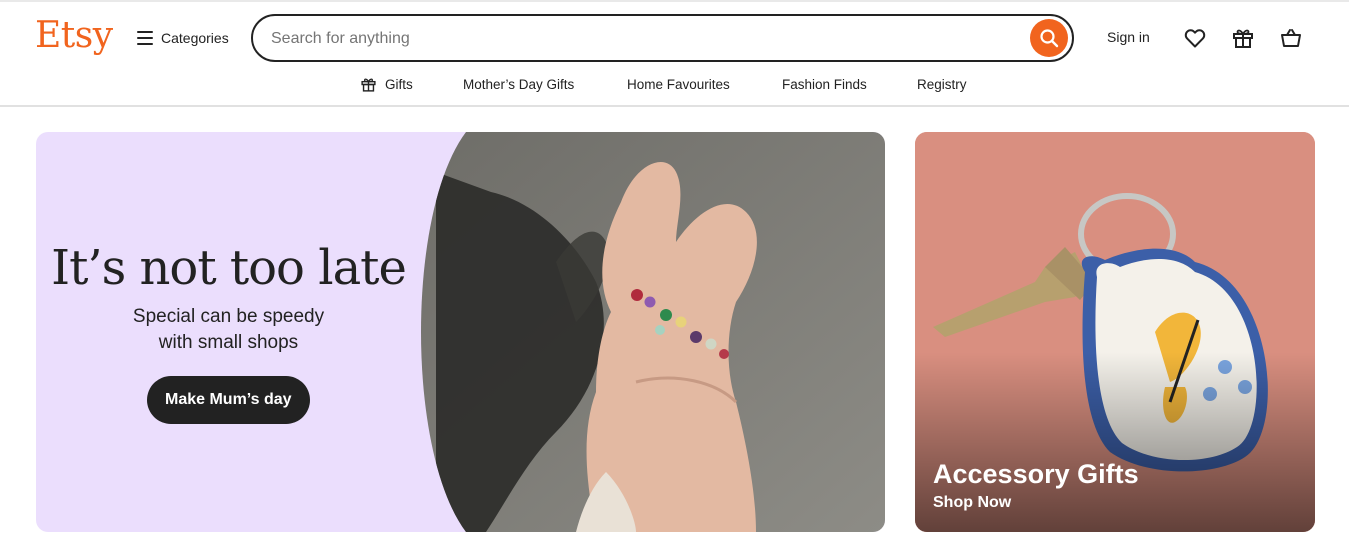  I want to click on hero-subtitle: Special can be speedy with small shops, so click(228, 330).